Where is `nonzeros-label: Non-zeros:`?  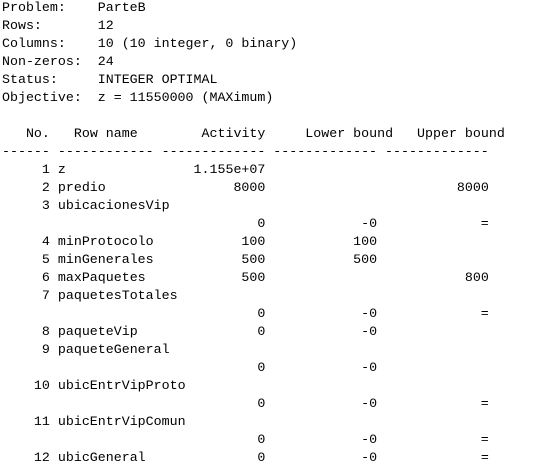 nonzeros-label: Non-zeros: is located at coordinates (42, 61).